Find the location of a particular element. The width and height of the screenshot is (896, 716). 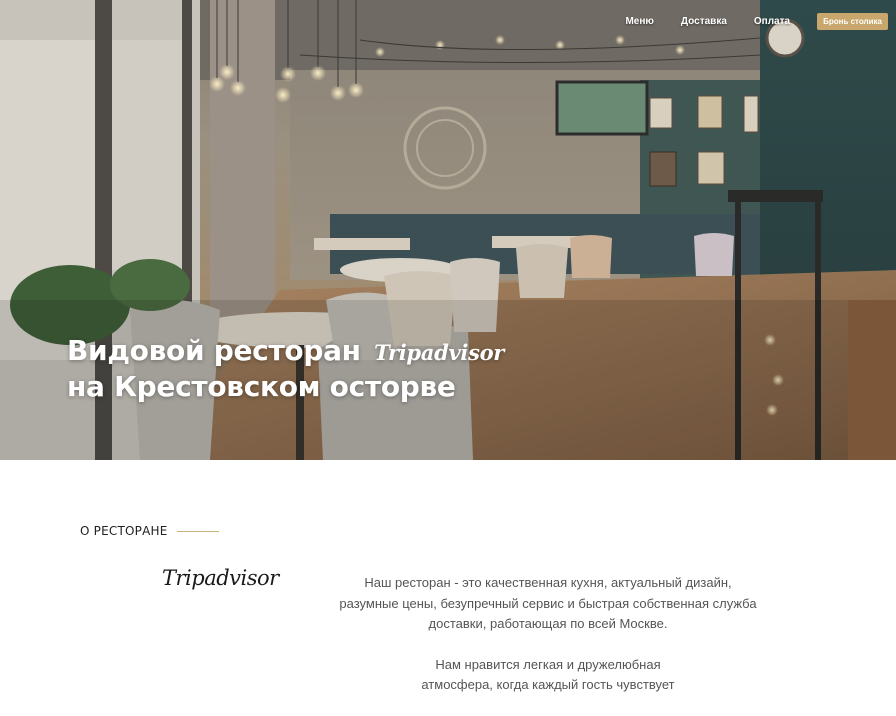

hero-title-line1: Видовой ресторан is located at coordinates (214, 350).